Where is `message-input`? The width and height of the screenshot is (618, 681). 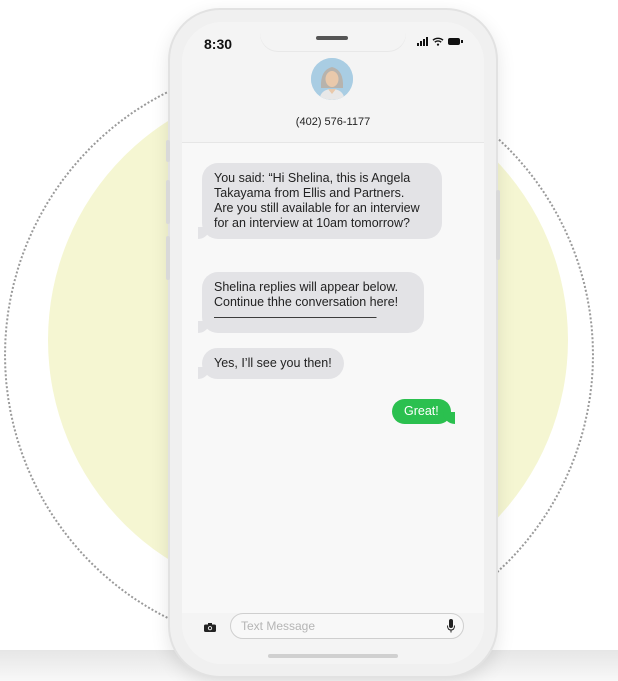 message-input is located at coordinates (347, 626).